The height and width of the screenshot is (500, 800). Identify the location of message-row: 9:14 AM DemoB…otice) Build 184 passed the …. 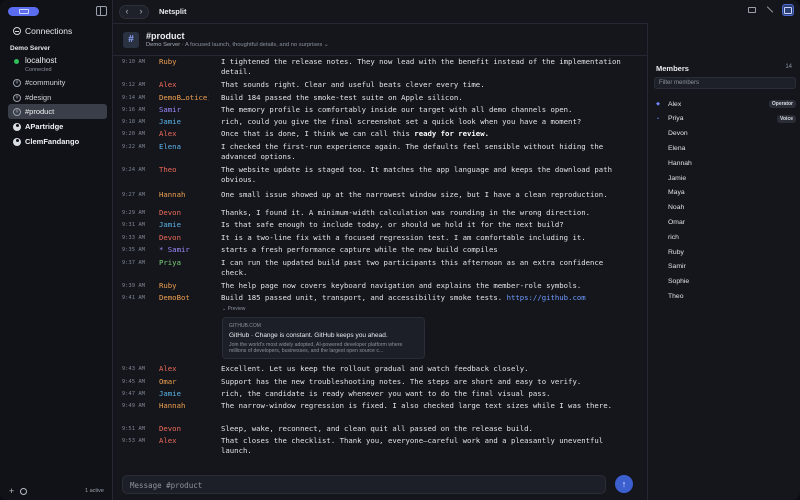
(373, 98).